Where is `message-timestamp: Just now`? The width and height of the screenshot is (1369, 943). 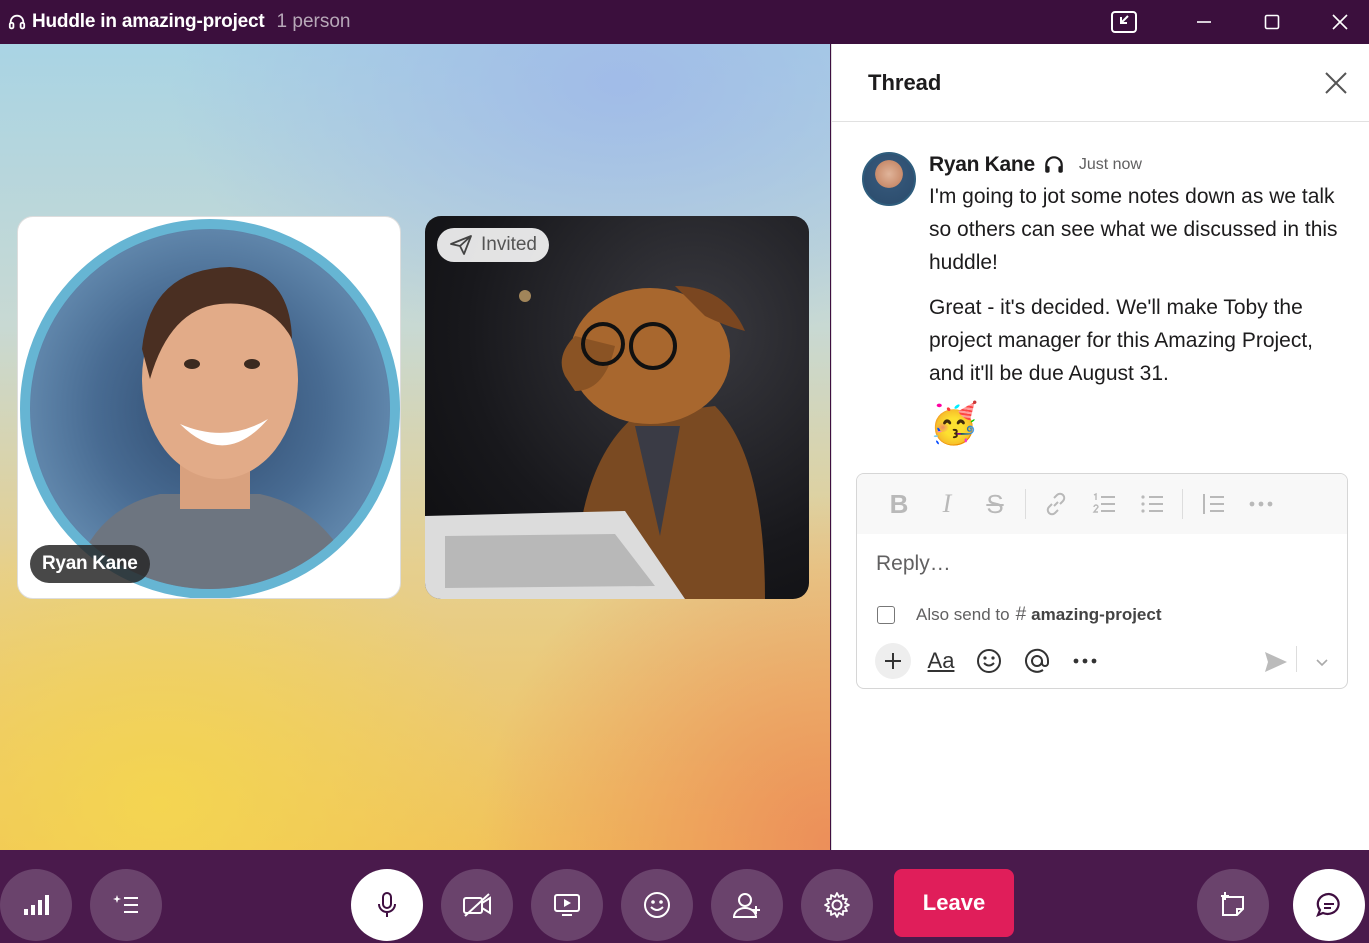
message-timestamp: Just now is located at coordinates (1110, 165).